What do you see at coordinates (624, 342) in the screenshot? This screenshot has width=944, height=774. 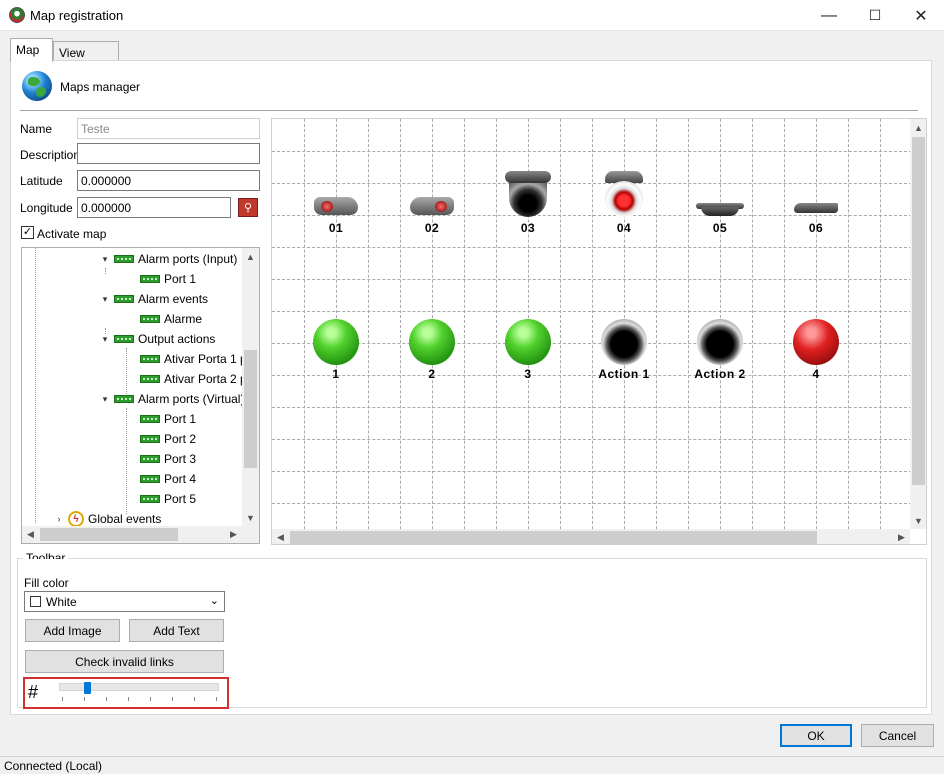 I see `gray-action-icon` at bounding box center [624, 342].